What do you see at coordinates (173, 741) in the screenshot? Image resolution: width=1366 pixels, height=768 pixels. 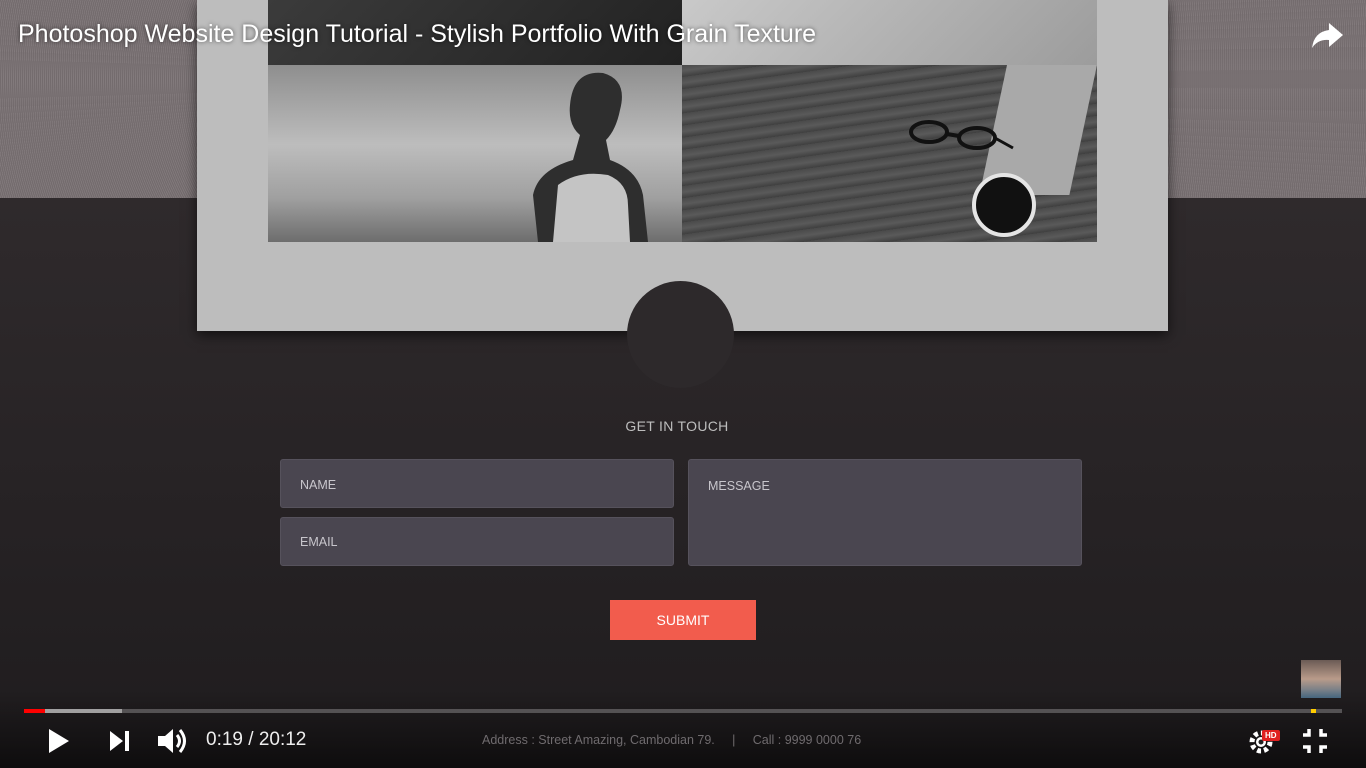 I see `volume-icon` at bounding box center [173, 741].